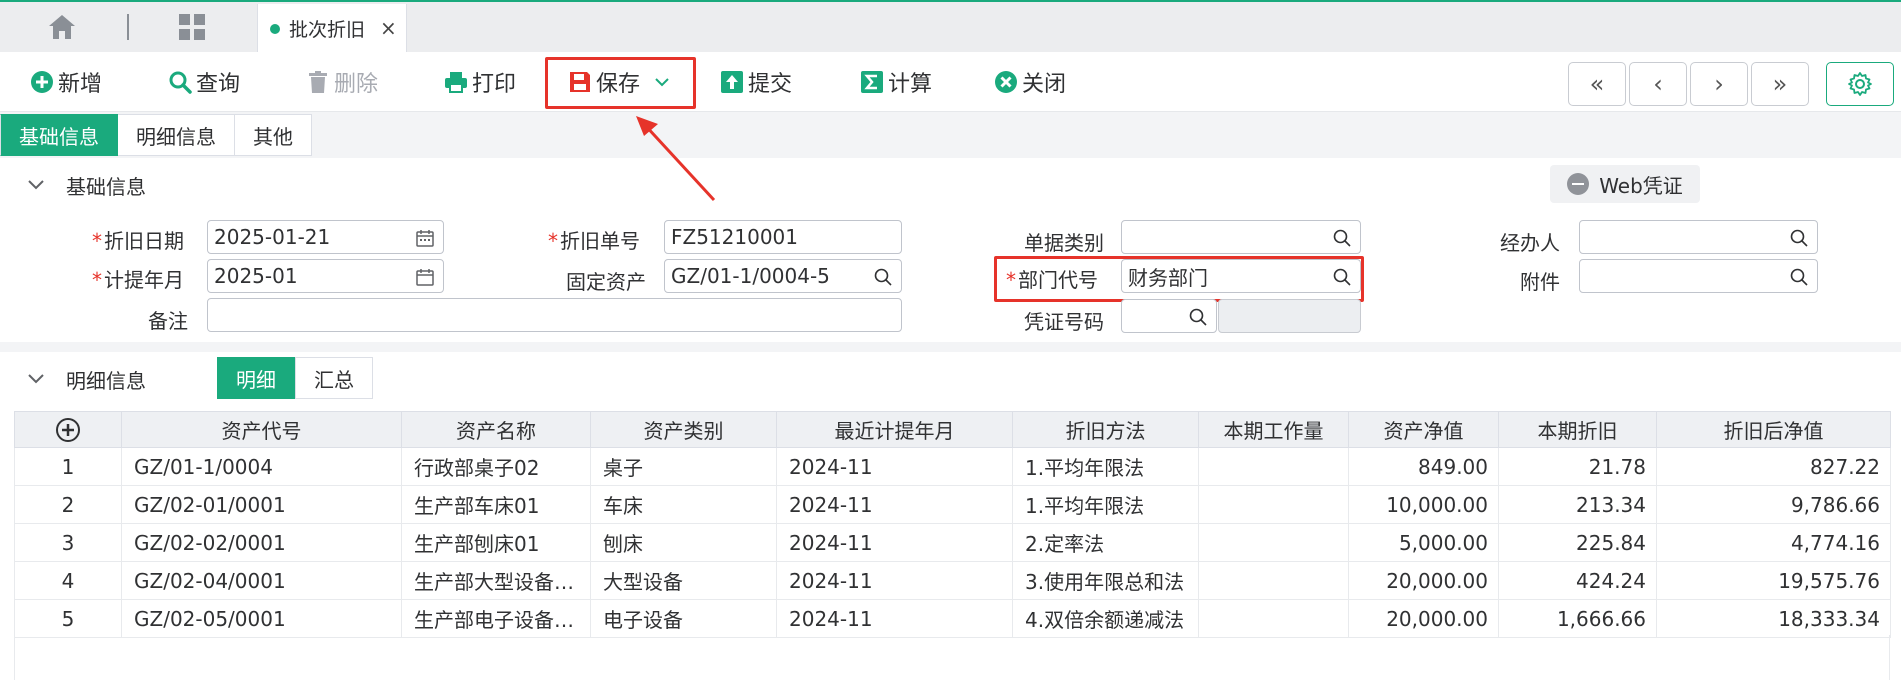 Image resolution: width=1901 pixels, height=680 pixels. I want to click on col-workload: 本期工作量, so click(1273, 429).